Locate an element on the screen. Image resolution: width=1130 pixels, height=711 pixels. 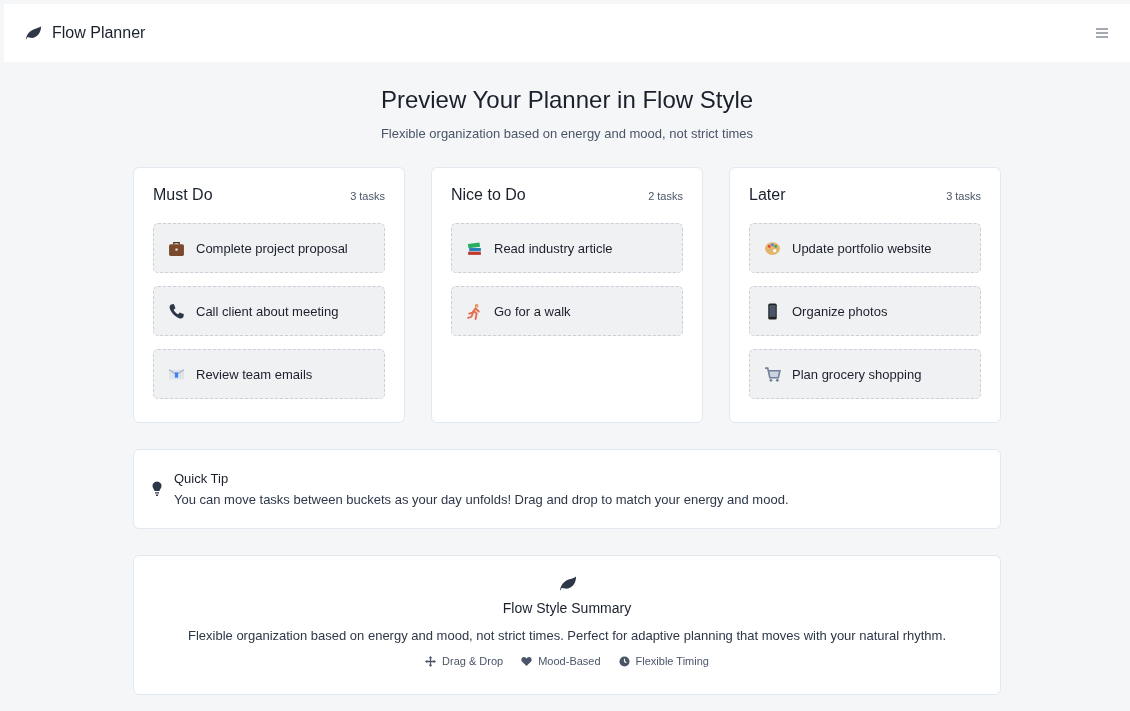
app-title: Flow Planner is located at coordinates (99, 33).